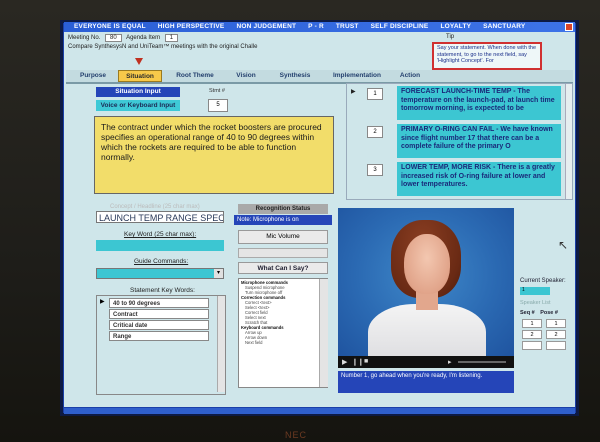 This screenshot has width=600, height=442. I want to click on statement-number-field: 5, so click(218, 105).